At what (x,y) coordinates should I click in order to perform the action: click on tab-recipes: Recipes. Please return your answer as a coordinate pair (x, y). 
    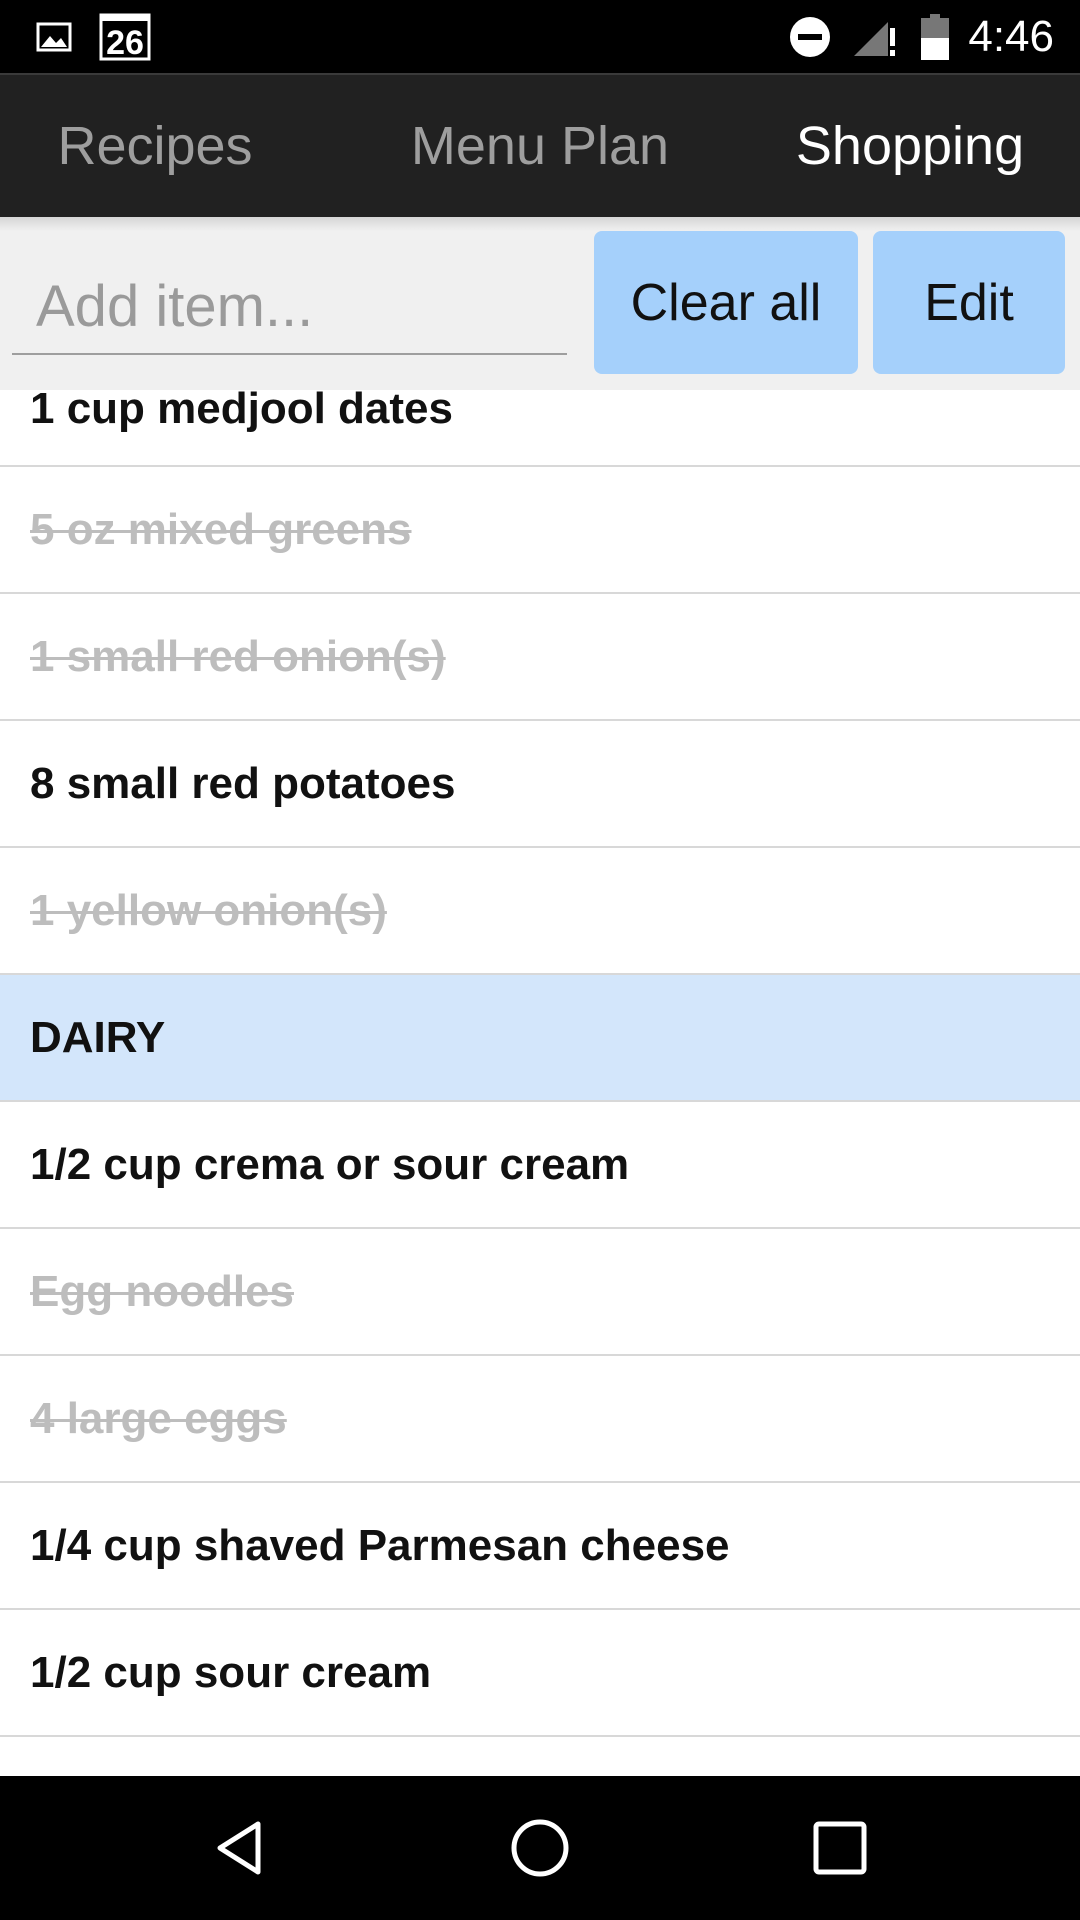
    Looking at the image, I should click on (155, 146).